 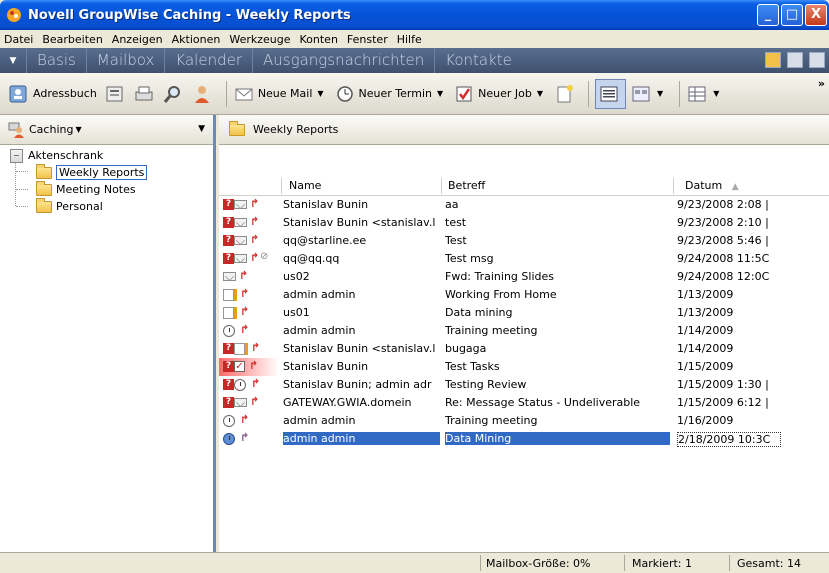 I want to click on nav-dropdown-icon: ▼, so click(x=13, y=61).